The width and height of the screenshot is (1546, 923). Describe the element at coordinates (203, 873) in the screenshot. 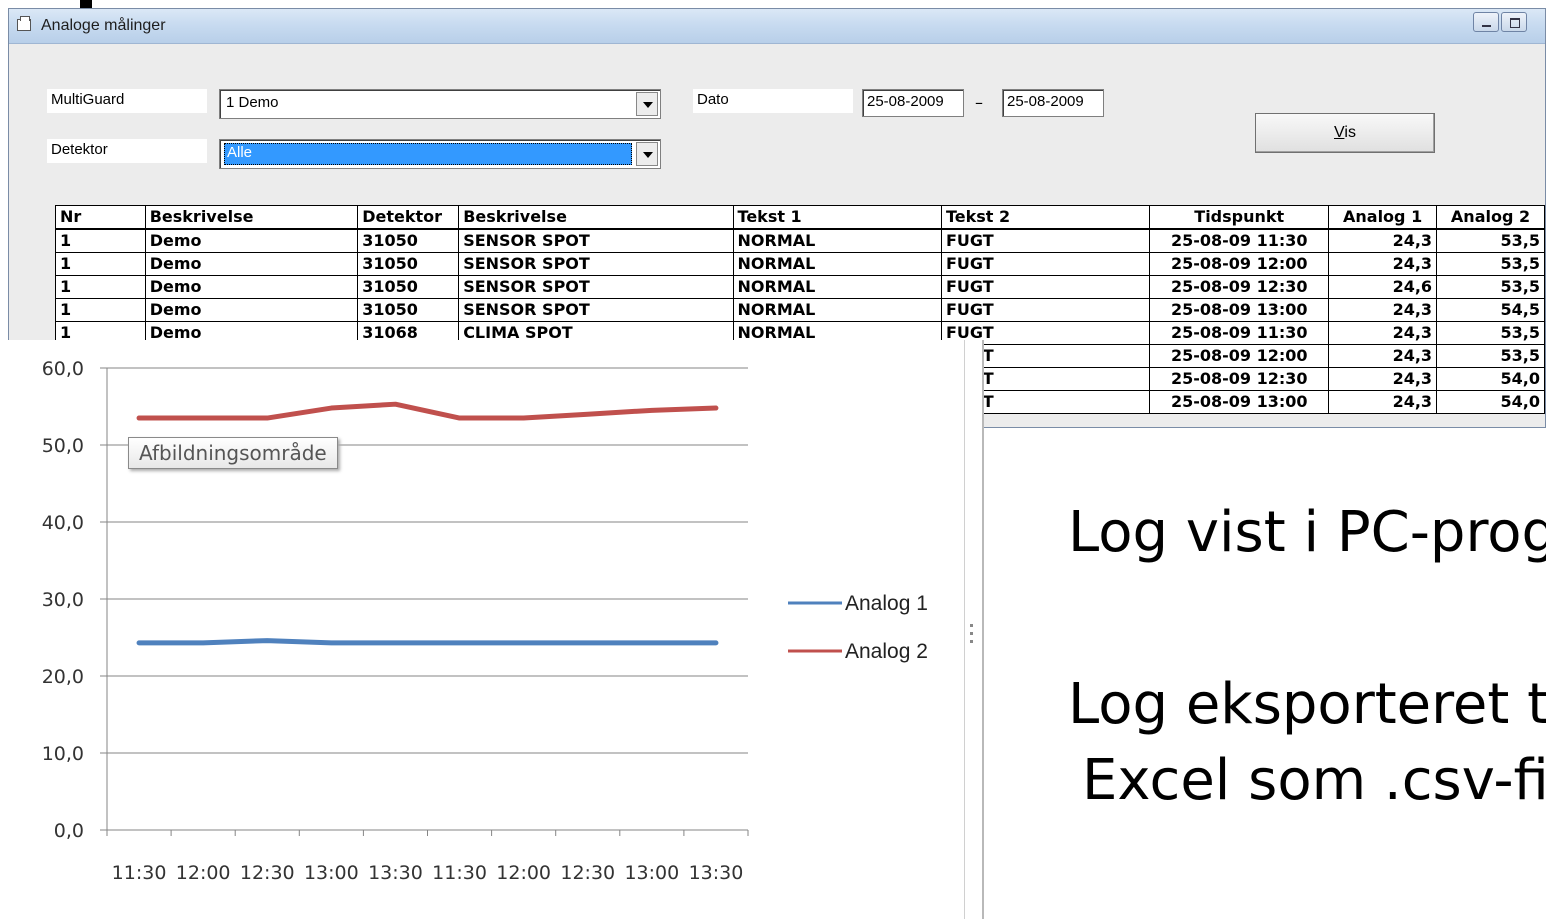

I see `x-tick-label: 12:00` at that location.